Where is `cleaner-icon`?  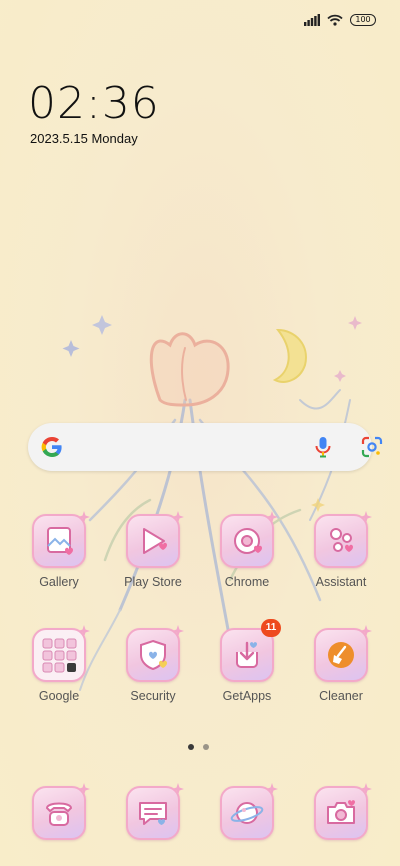 cleaner-icon is located at coordinates (341, 655).